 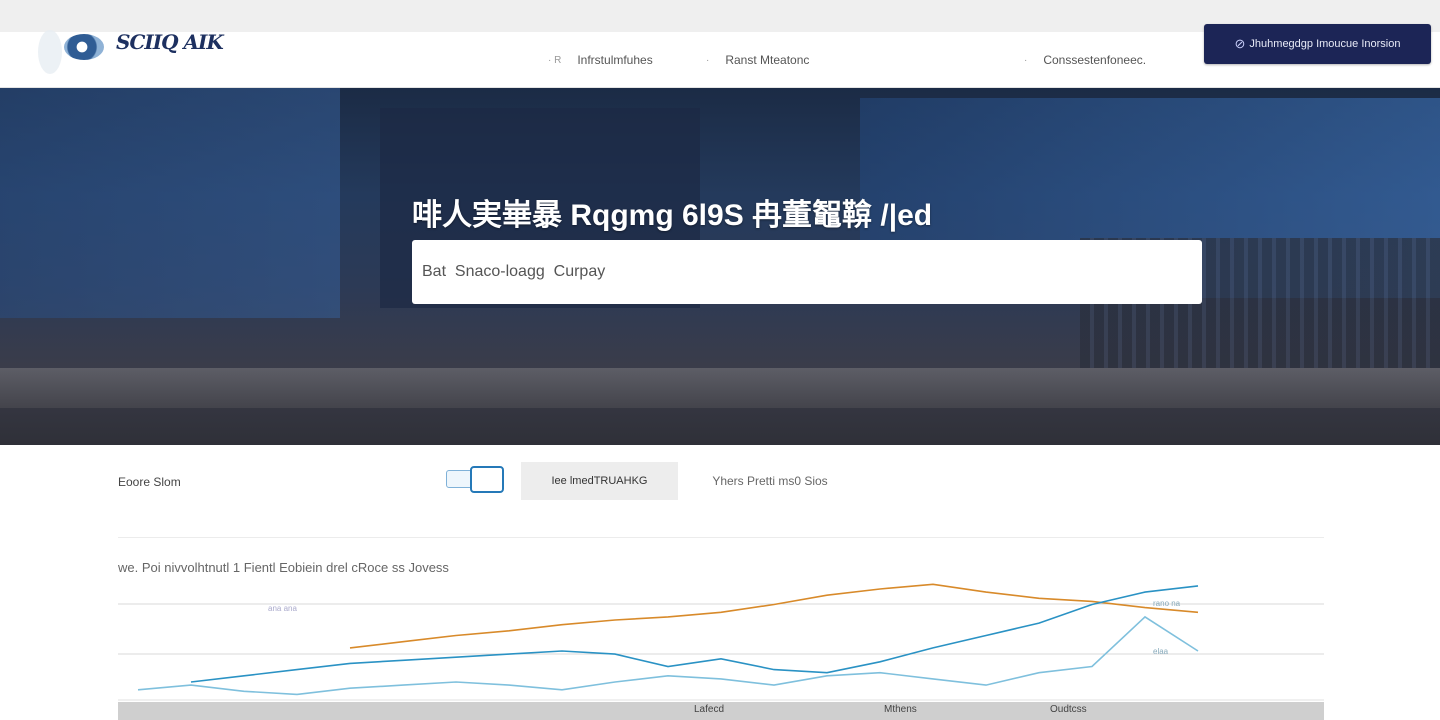 What do you see at coordinates (672, 215) in the screenshot?
I see `hero-title: 啡人実崋暴 Rqgmg 6l9S 冉董鼅鞥 /|ed` at bounding box center [672, 215].